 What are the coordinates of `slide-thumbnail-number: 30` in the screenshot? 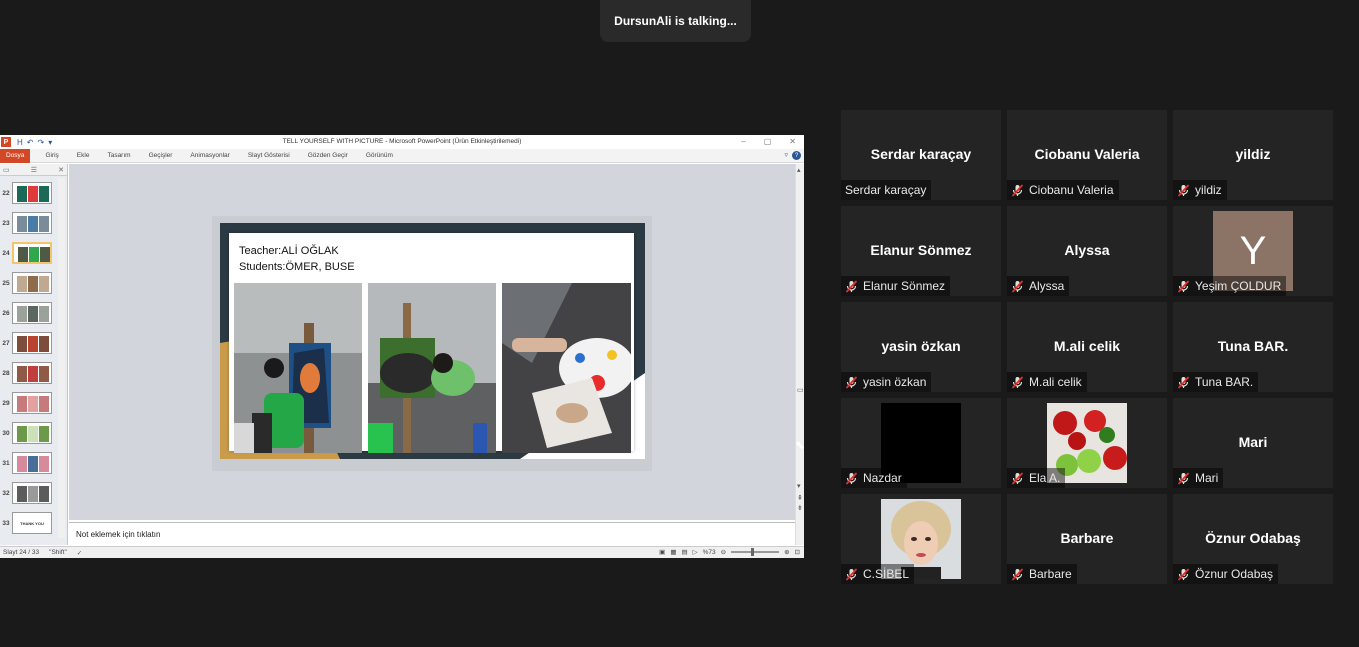 It's located at (6, 433).